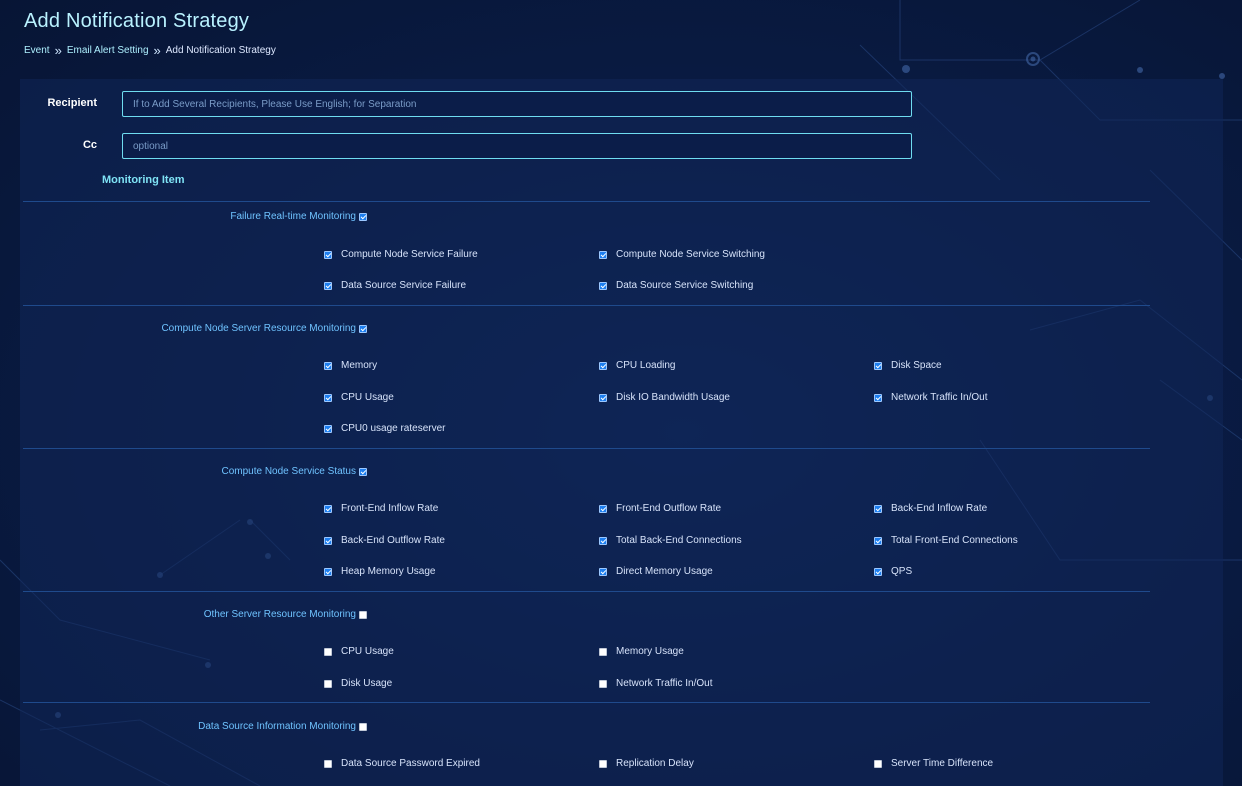 The height and width of the screenshot is (786, 1242). I want to click on option-replication-delay: Replication Delay, so click(646, 763).